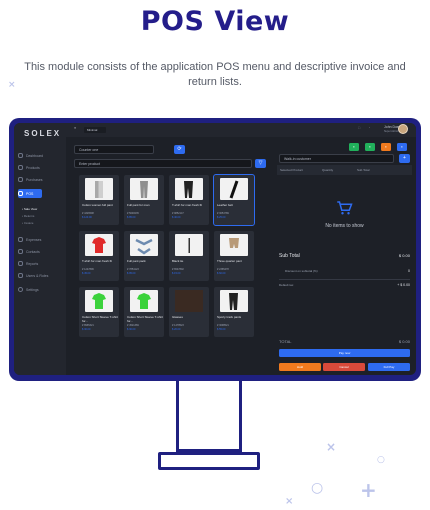  What do you see at coordinates (391, 127) in the screenshot?
I see `user-name: John Doe` at bounding box center [391, 127].